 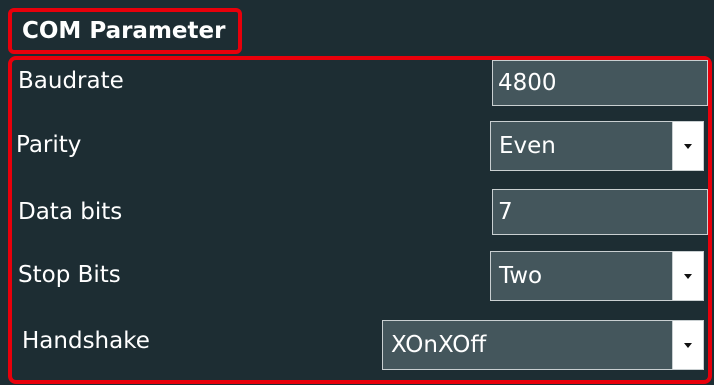 I want to click on handshake-select: XOnXOff, so click(x=543, y=345).